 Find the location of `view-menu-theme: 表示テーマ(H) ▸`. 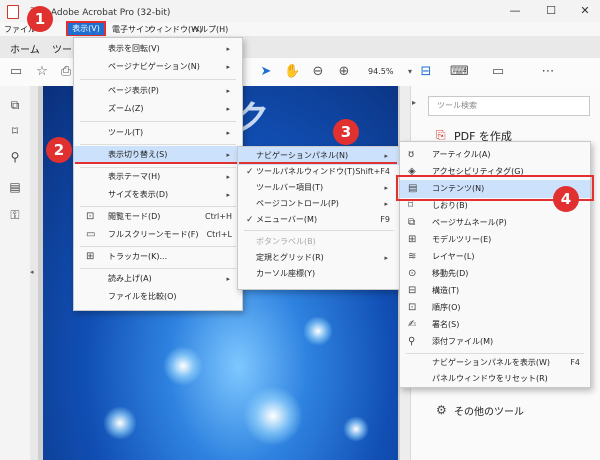

view-menu-theme: 表示テーマ(H) ▸ is located at coordinates (158, 177).